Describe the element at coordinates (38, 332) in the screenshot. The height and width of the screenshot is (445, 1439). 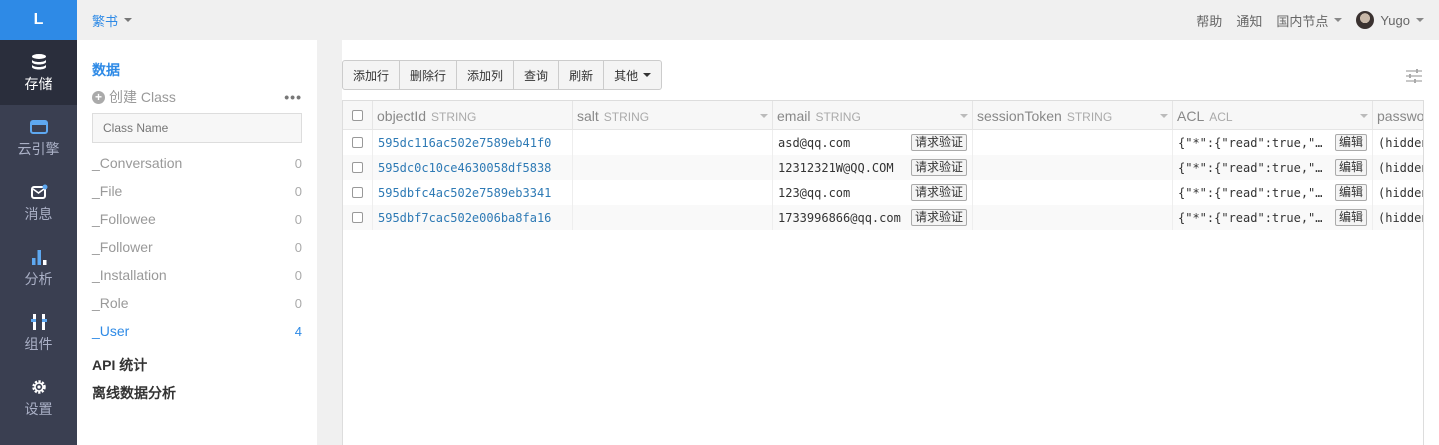
I see `nav-item-components: 组件` at that location.